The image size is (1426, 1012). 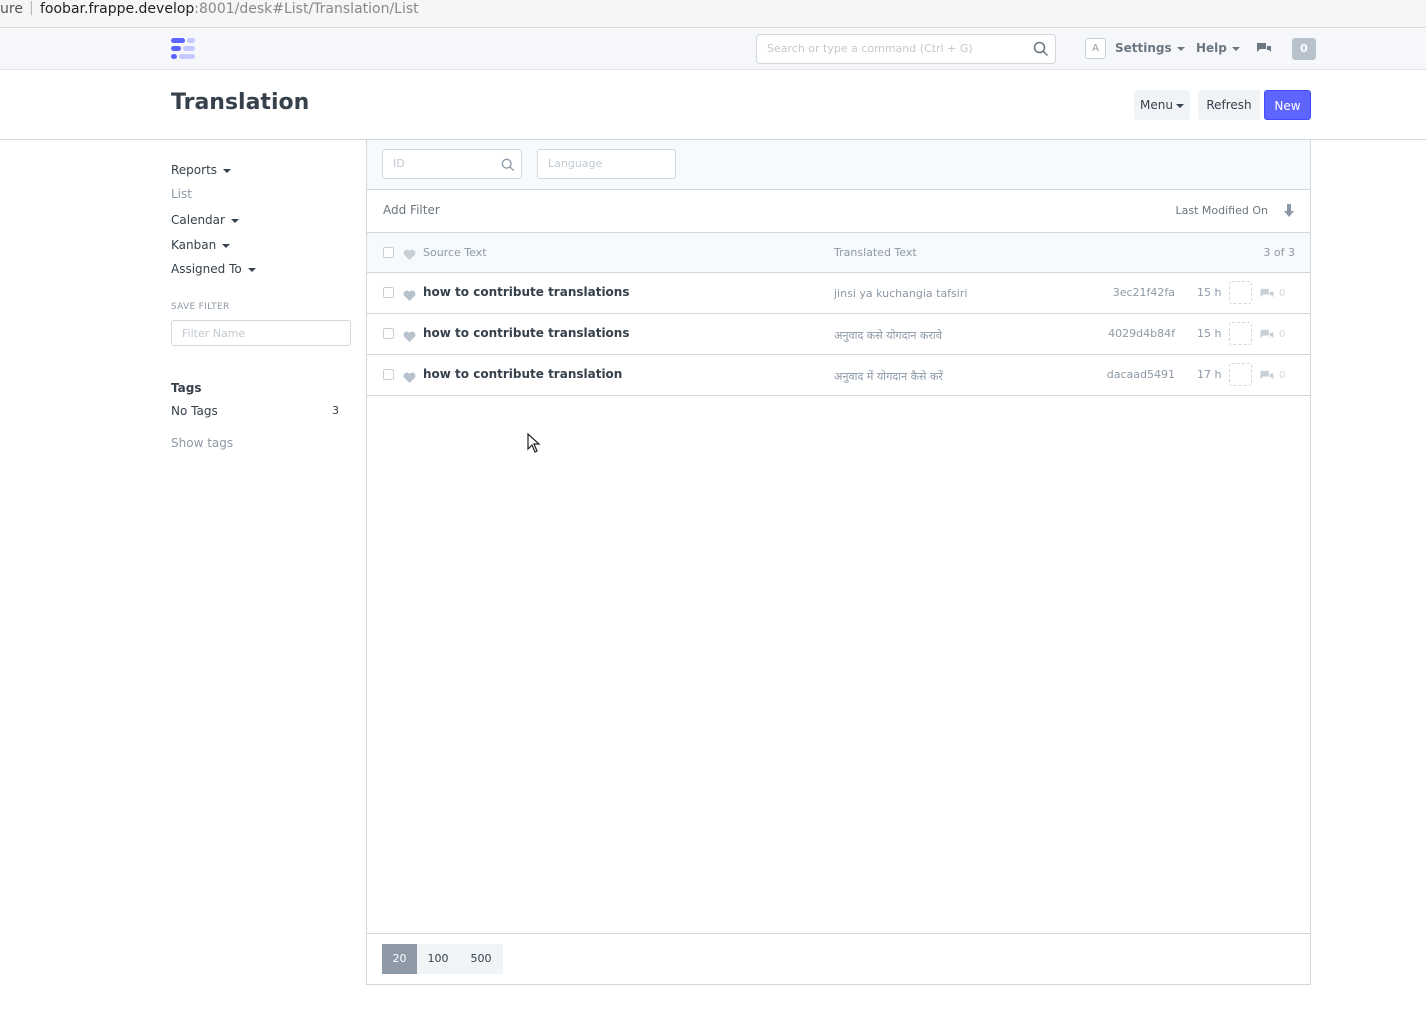 What do you see at coordinates (1211, 48) in the screenshot?
I see `help-label: Help` at bounding box center [1211, 48].